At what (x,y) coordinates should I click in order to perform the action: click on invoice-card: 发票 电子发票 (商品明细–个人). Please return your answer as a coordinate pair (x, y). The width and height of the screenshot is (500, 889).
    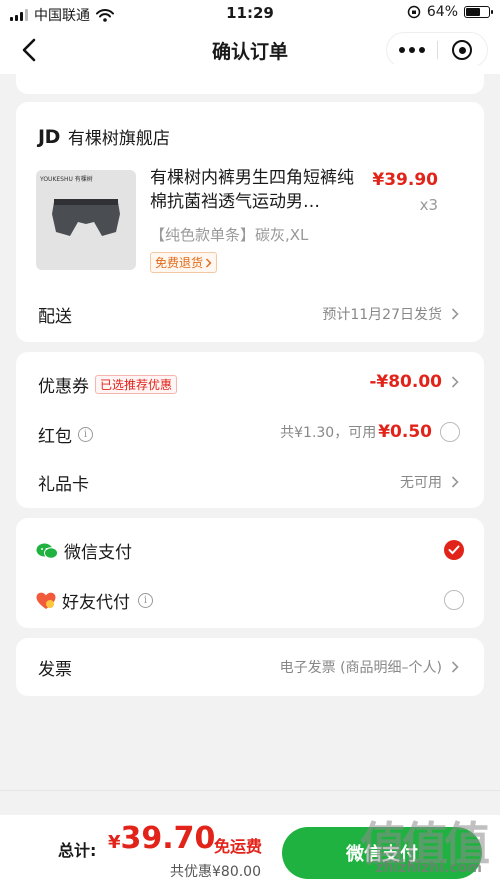
    Looking at the image, I should click on (250, 667).